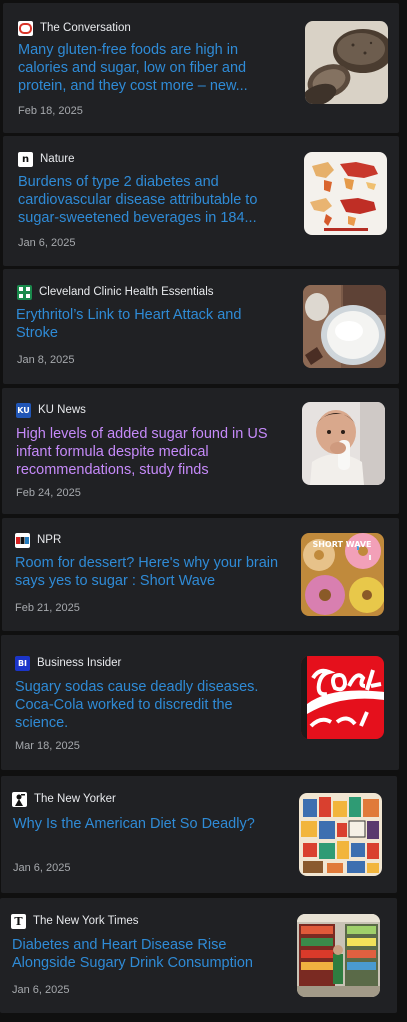 The width and height of the screenshot is (407, 1022). Describe the element at coordinates (22, 540) in the screenshot. I see `npr-logo-icon` at that location.